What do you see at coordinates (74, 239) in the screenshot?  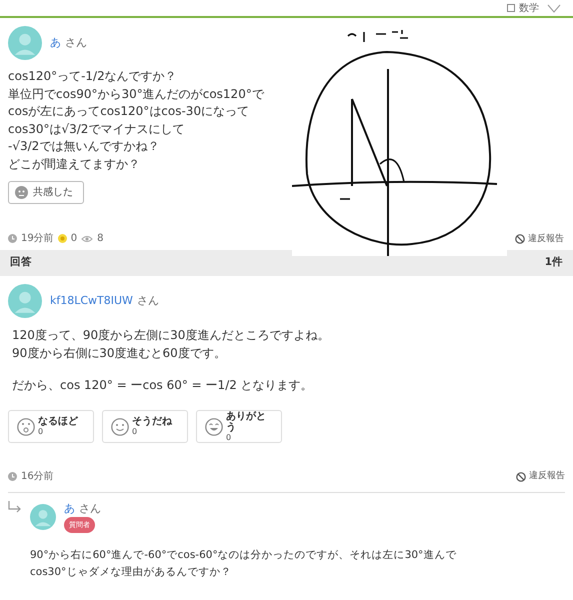 I see `coin-count: 0` at bounding box center [74, 239].